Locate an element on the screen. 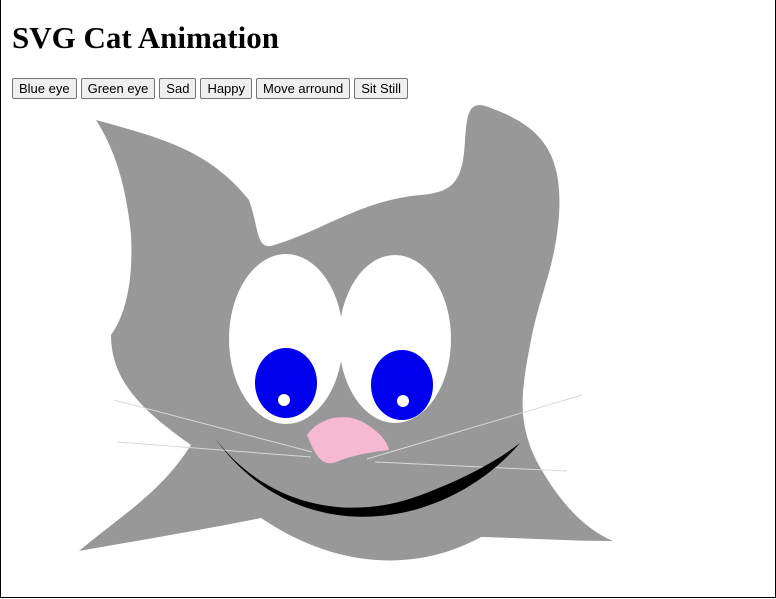  right-iris is located at coordinates (402, 385).